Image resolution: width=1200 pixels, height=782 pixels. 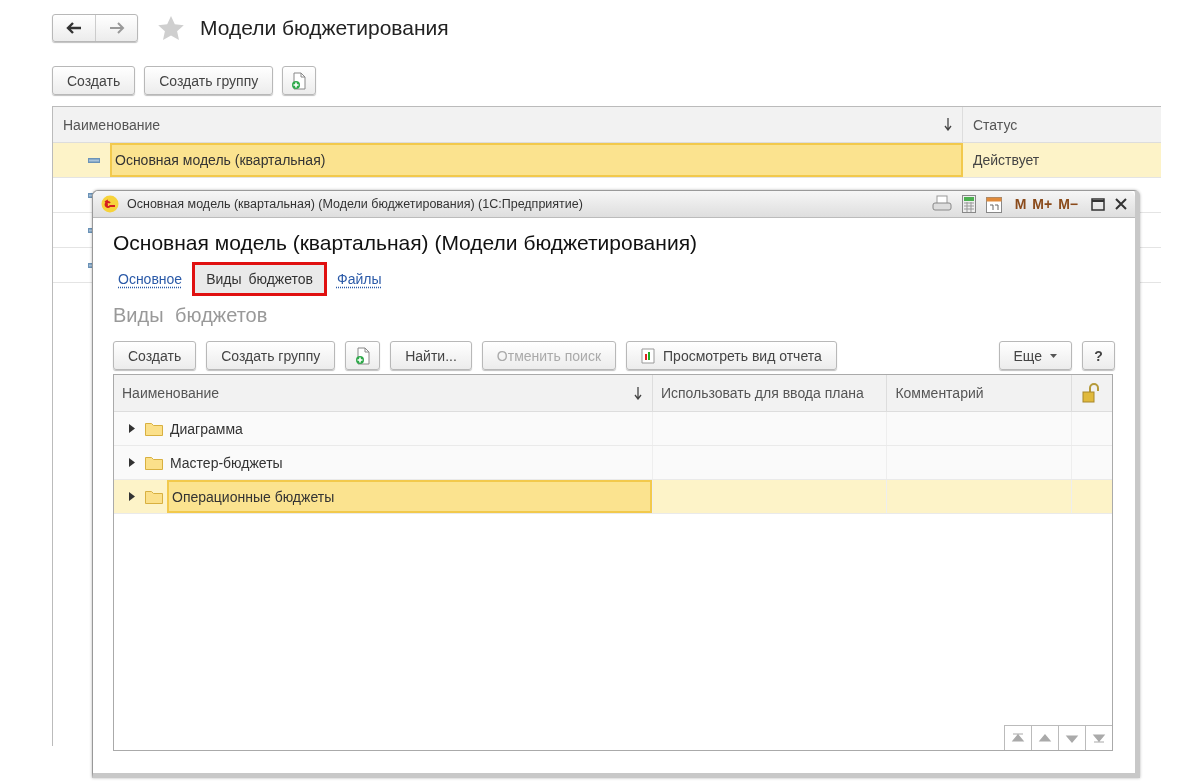 What do you see at coordinates (74, 28) in the screenshot?
I see `back-arrow-icon` at bounding box center [74, 28].